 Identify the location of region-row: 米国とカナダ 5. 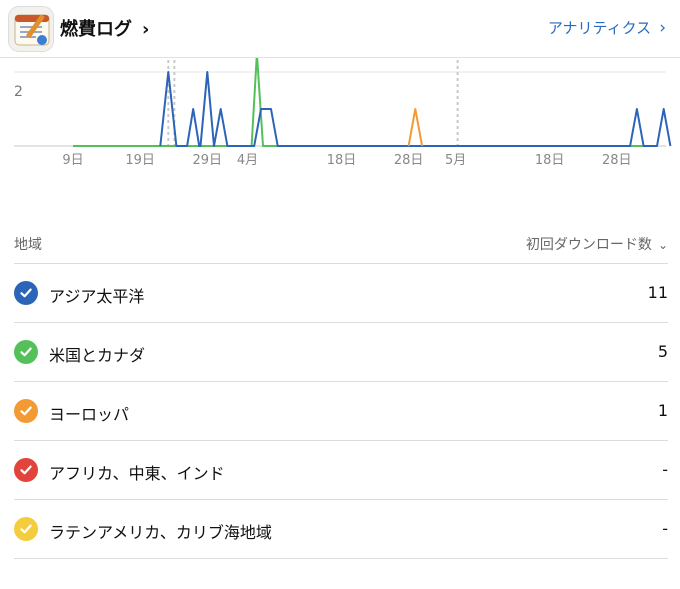
(341, 352).